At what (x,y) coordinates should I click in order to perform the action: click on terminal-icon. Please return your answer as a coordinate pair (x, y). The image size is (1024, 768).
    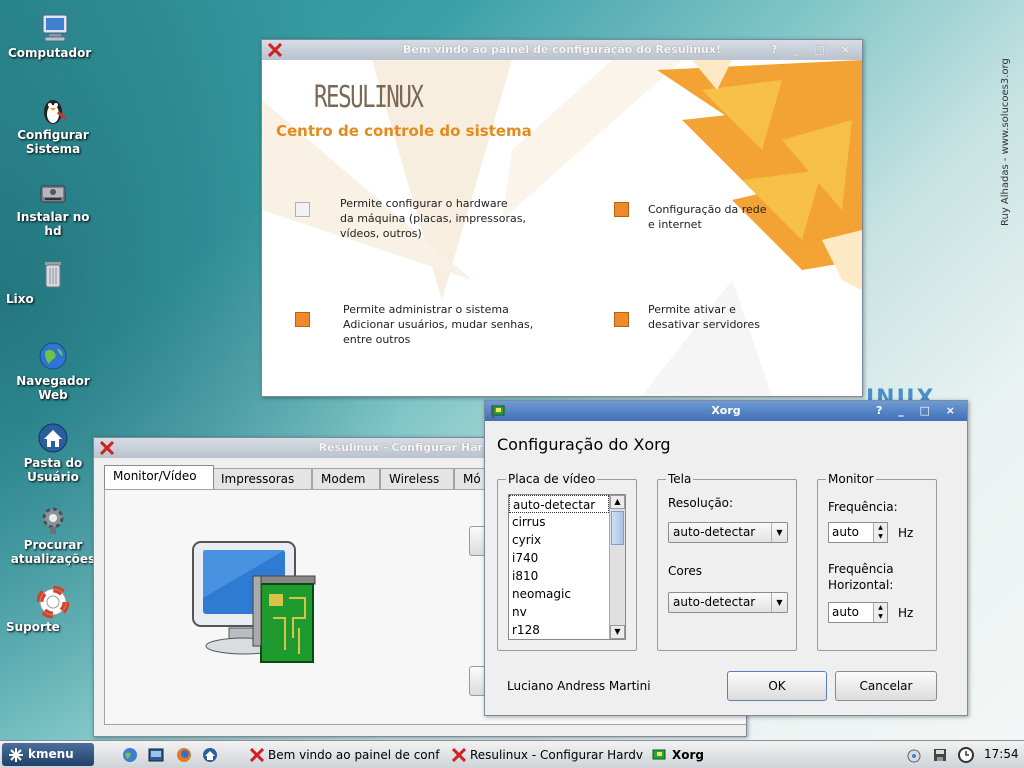
    Looking at the image, I should click on (156, 755).